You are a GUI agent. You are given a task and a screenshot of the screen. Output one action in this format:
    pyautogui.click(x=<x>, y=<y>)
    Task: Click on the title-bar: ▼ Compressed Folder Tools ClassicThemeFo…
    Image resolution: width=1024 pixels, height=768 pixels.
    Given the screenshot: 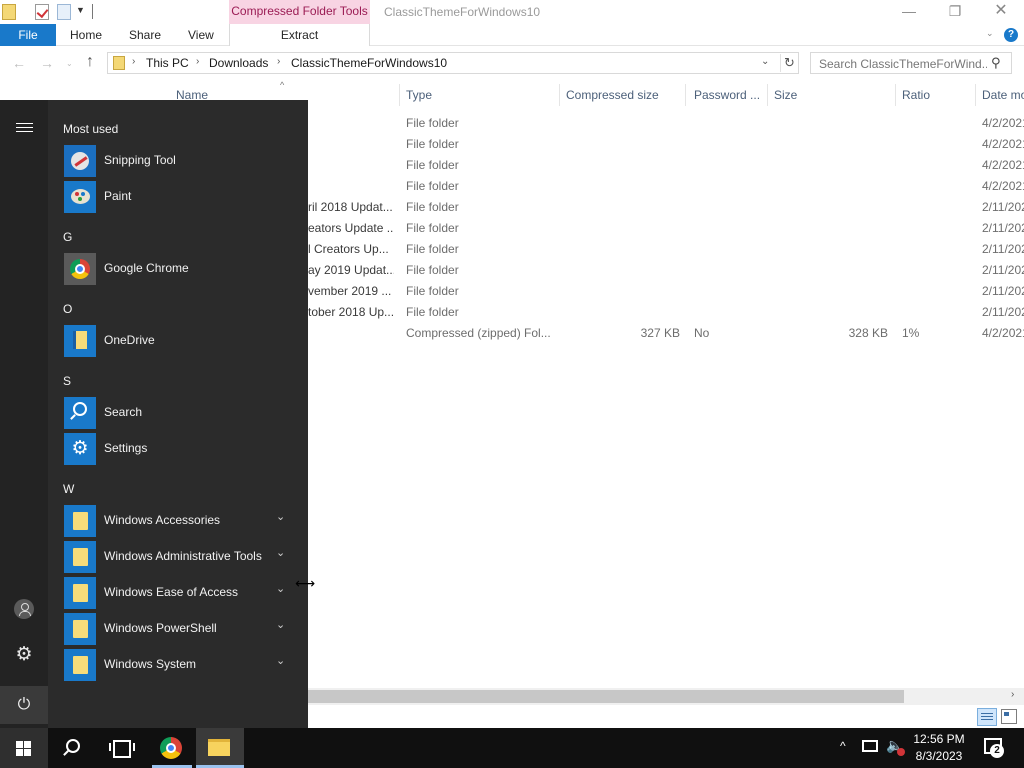 What is the action you would take?
    pyautogui.click(x=512, y=12)
    